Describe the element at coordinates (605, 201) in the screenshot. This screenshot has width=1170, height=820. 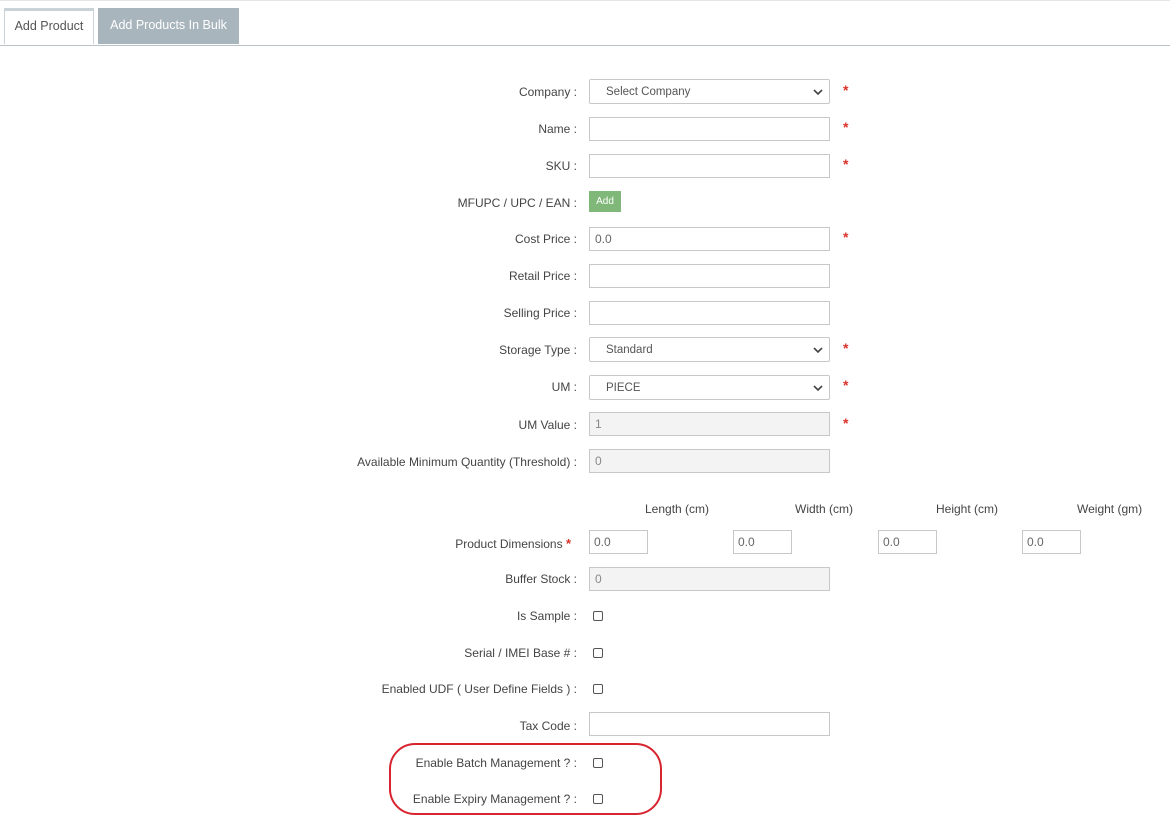
I see `add-mfupc-button: Add` at that location.